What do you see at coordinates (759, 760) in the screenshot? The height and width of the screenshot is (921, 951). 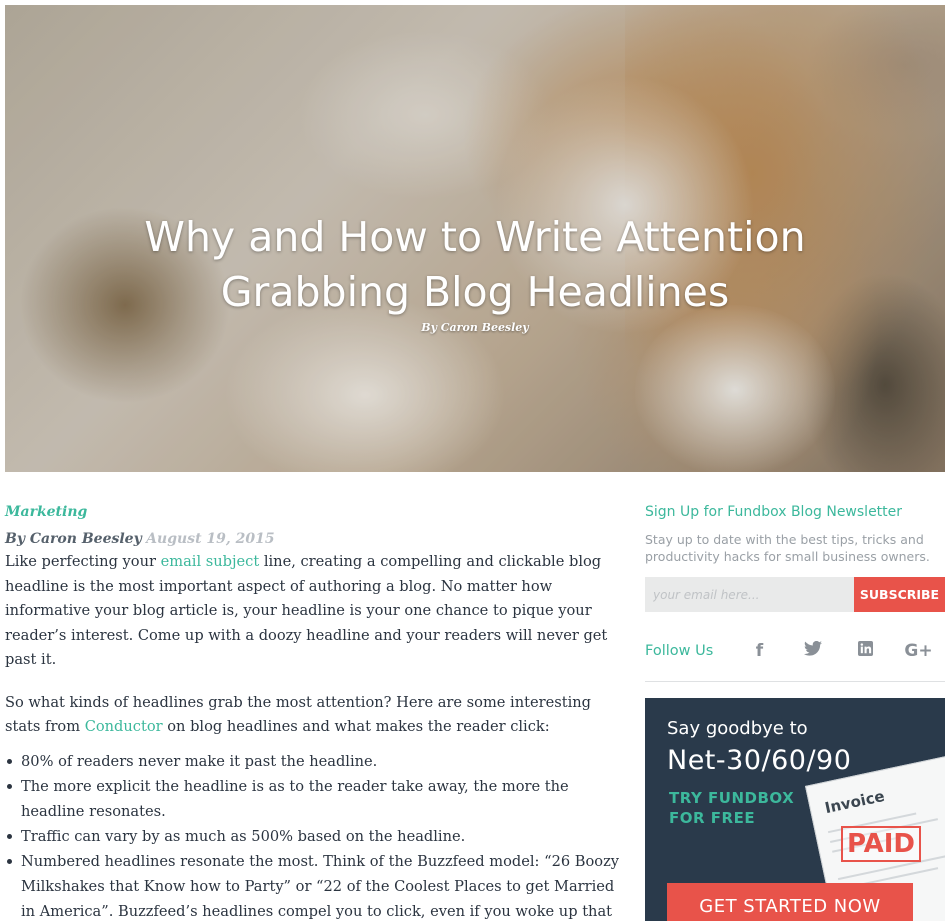 I see `ad-headline-2: Net-30/60/90` at bounding box center [759, 760].